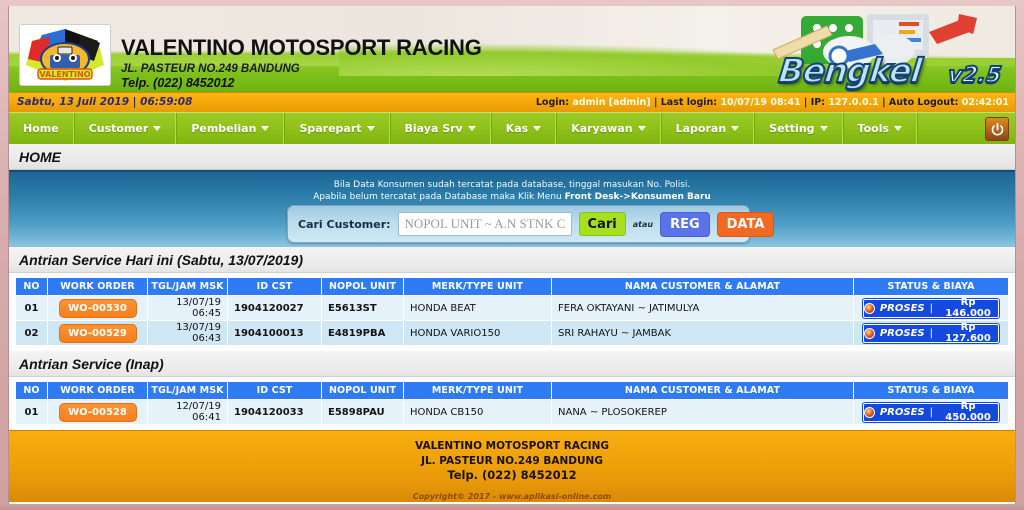  Describe the element at coordinates (178, 83) in the screenshot. I see `company-phone: Telp. (022) 8452012` at that location.